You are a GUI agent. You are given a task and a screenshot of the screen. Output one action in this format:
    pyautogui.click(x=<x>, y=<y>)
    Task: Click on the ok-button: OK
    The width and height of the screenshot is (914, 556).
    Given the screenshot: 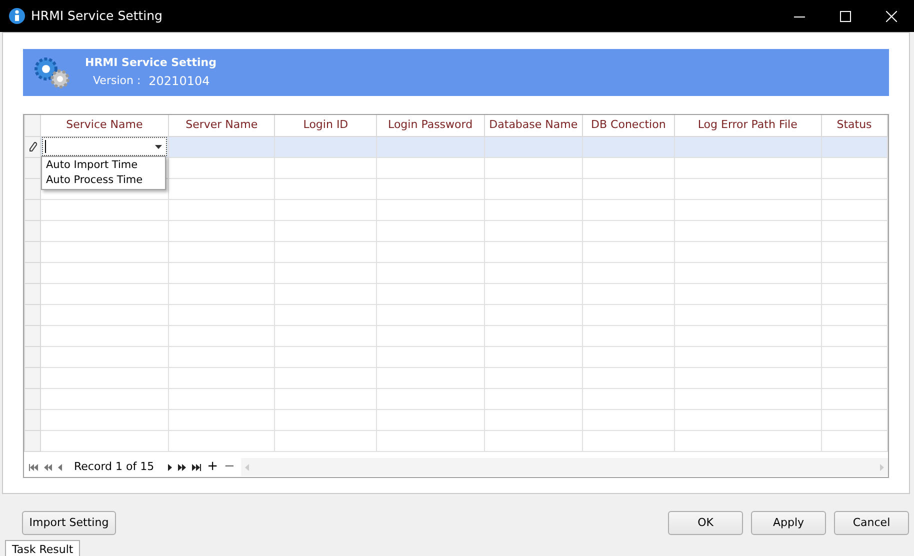 What is the action you would take?
    pyautogui.click(x=705, y=523)
    